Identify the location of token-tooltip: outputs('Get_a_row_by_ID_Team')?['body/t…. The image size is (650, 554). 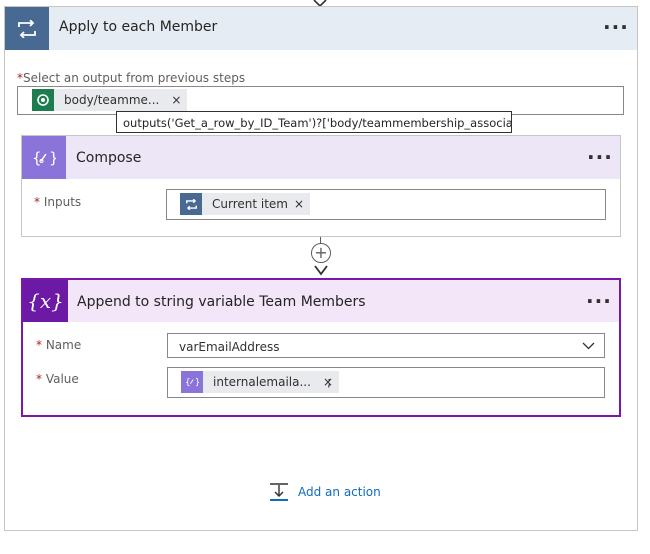
(314, 122).